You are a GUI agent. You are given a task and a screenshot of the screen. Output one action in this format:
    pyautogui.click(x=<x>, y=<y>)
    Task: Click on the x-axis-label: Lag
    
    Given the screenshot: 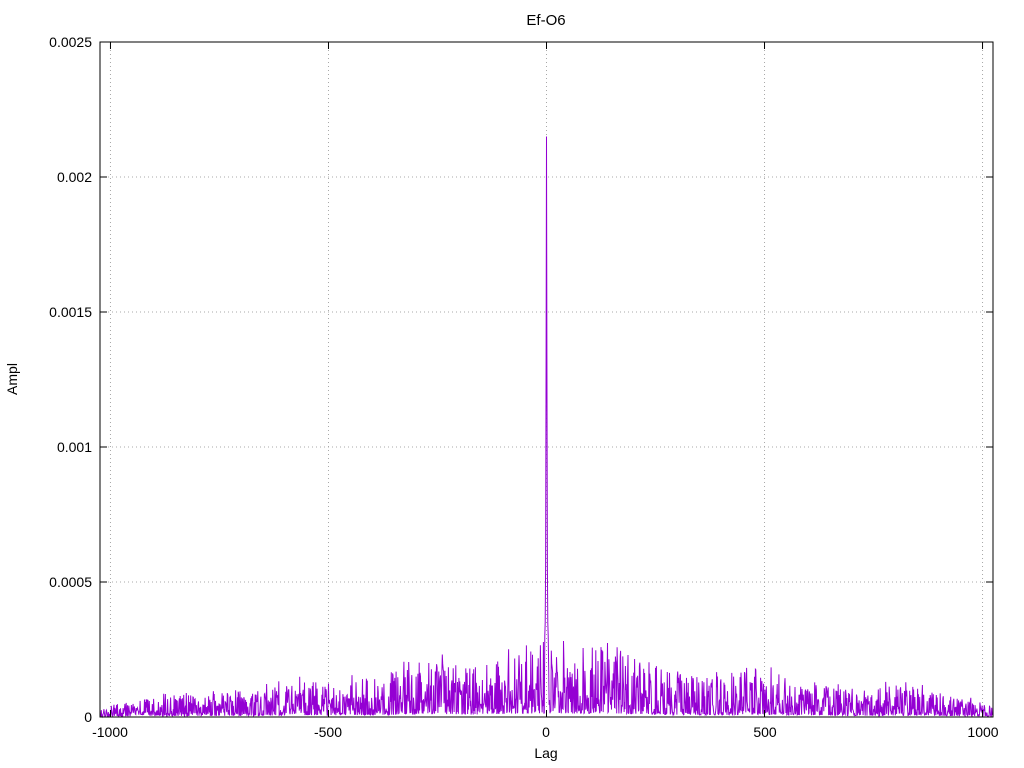 What is the action you would take?
    pyautogui.click(x=545, y=753)
    